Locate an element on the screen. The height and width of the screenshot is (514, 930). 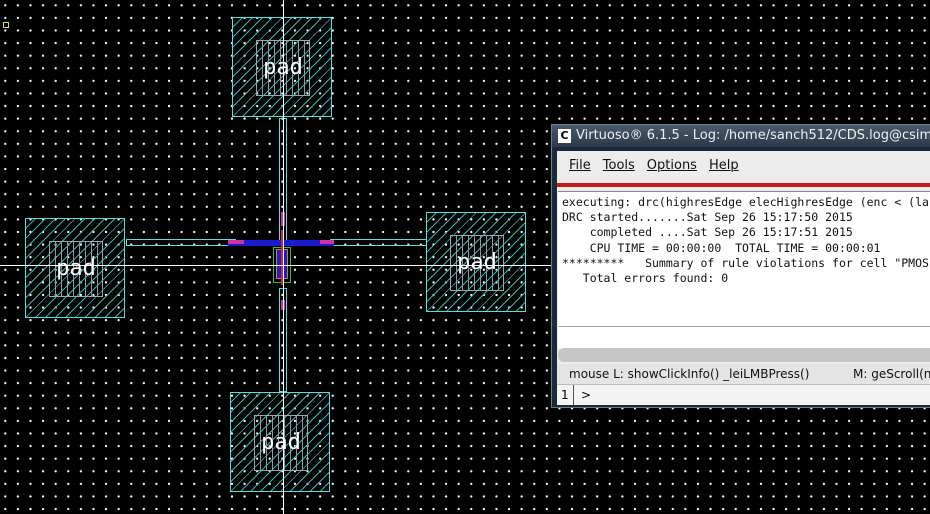
status-middle: M: geScroll(n is located at coordinates (891, 374).